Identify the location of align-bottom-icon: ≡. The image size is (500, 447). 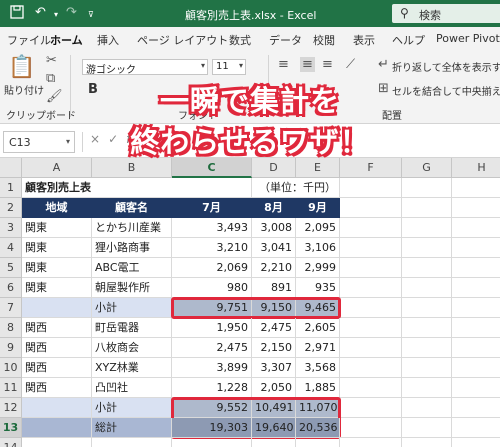
(327, 64).